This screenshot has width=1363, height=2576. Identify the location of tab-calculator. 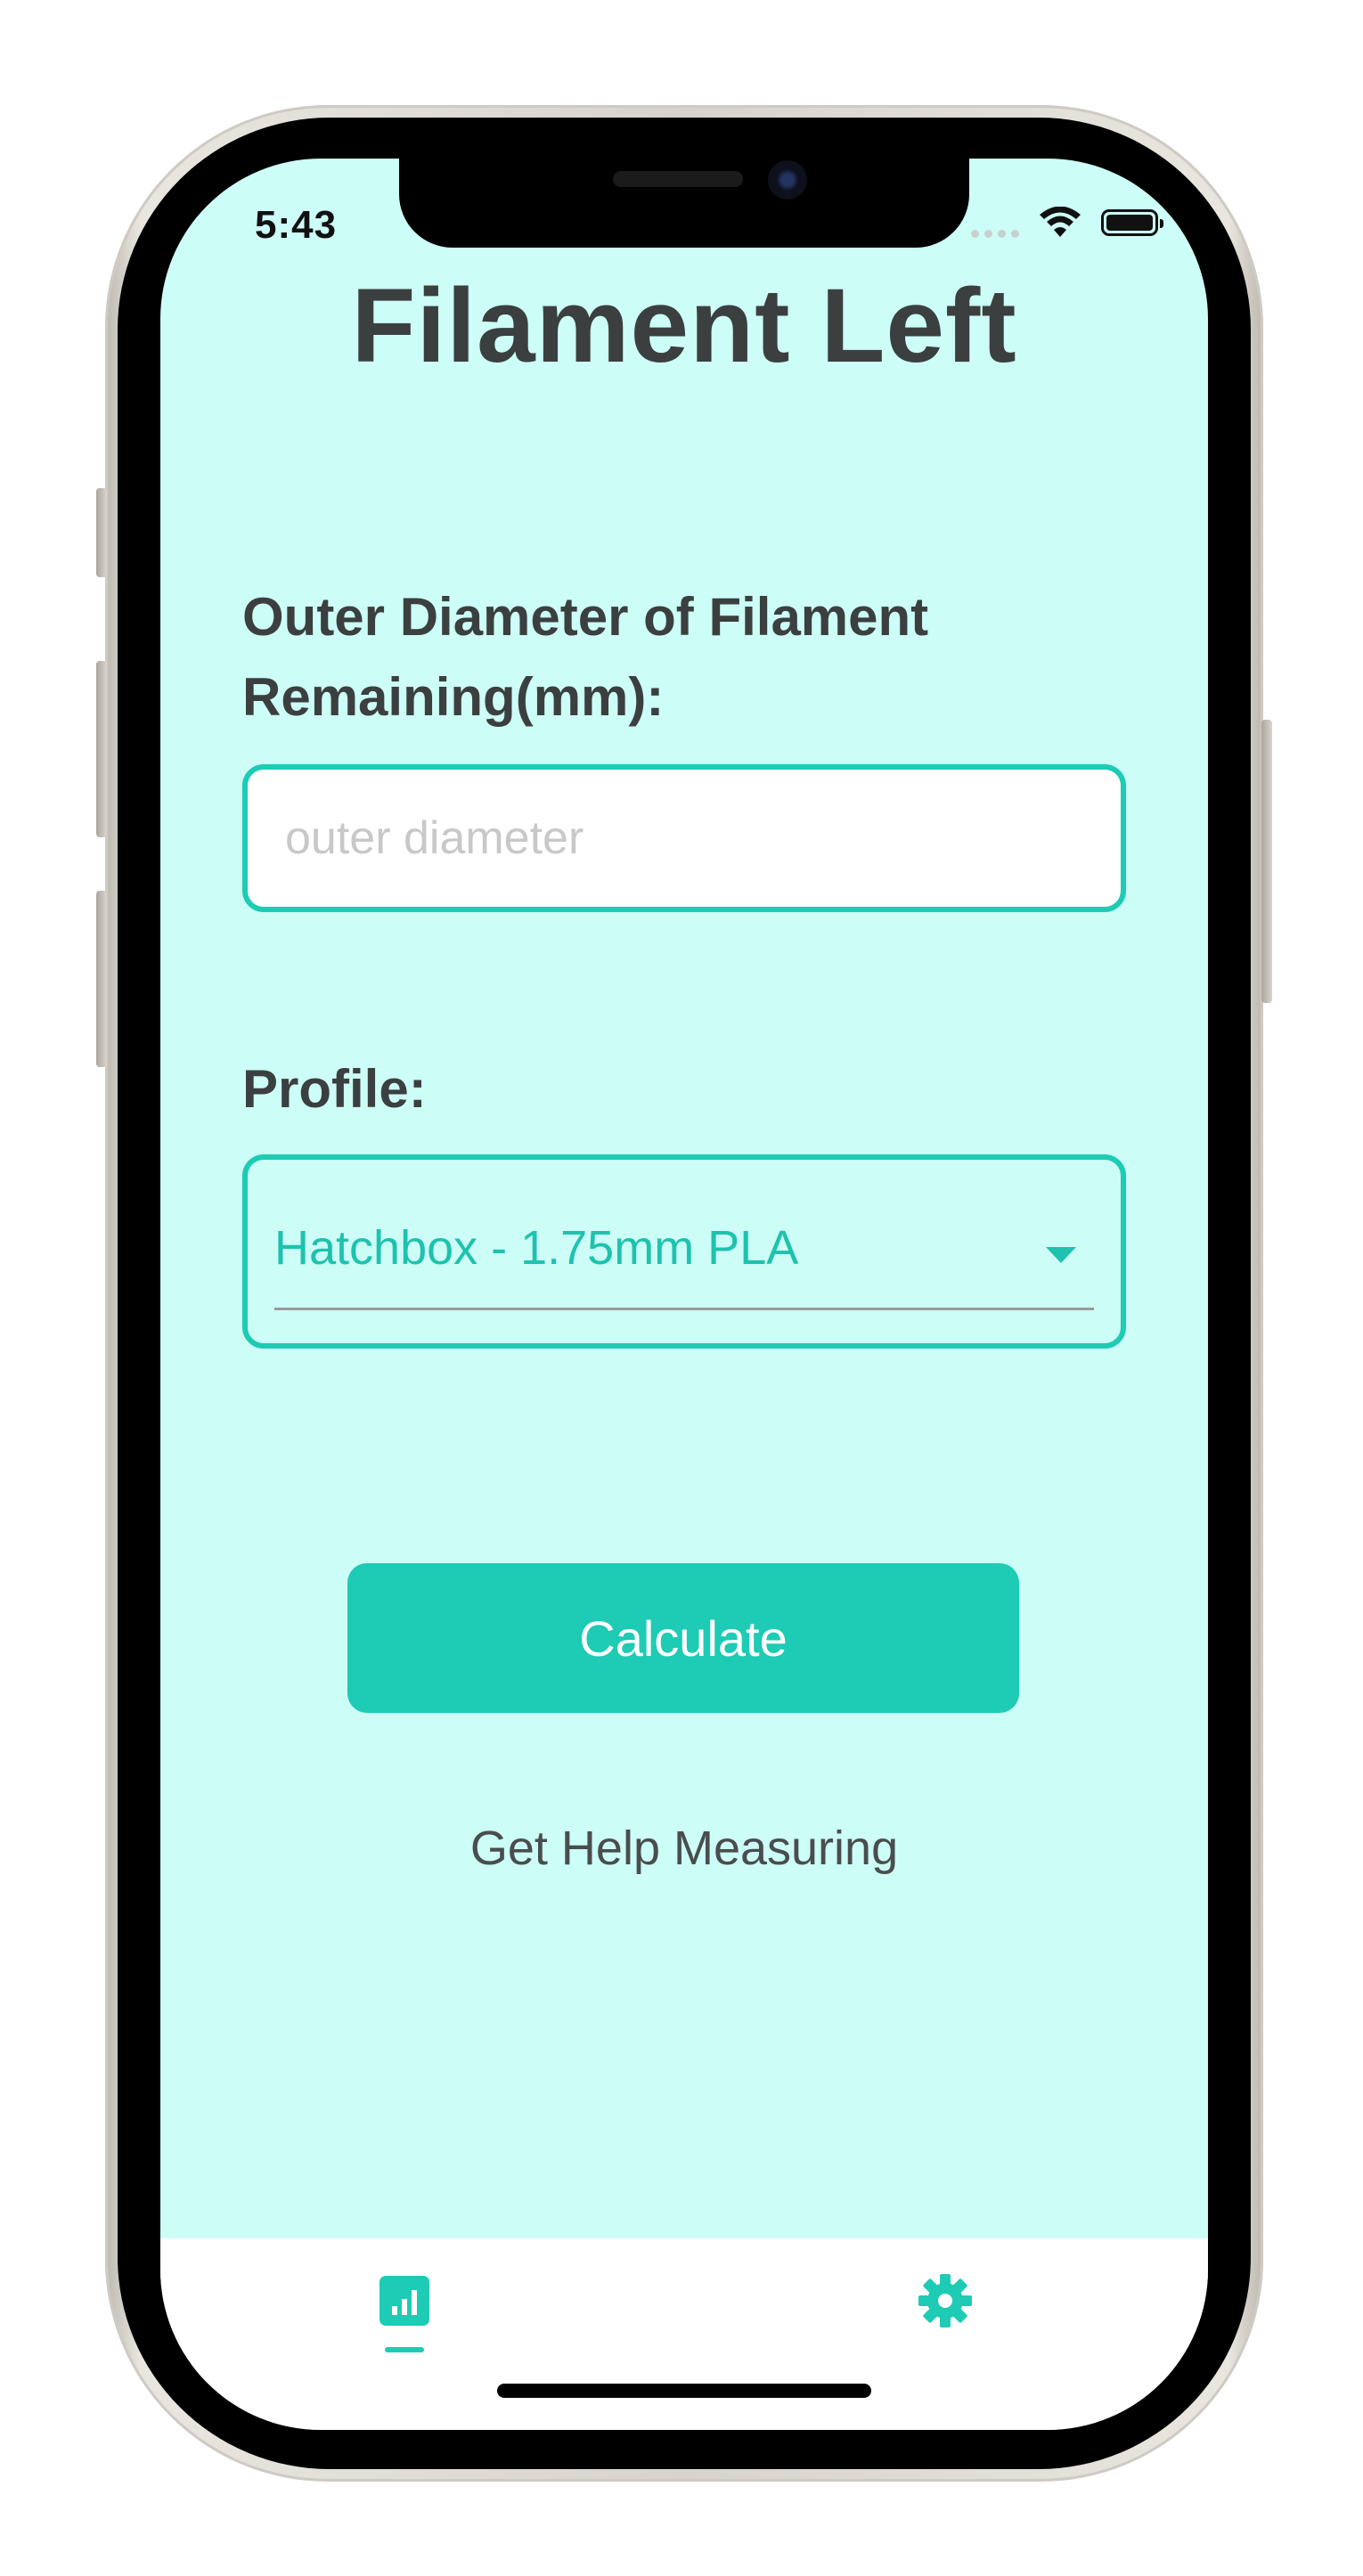
(404, 2334).